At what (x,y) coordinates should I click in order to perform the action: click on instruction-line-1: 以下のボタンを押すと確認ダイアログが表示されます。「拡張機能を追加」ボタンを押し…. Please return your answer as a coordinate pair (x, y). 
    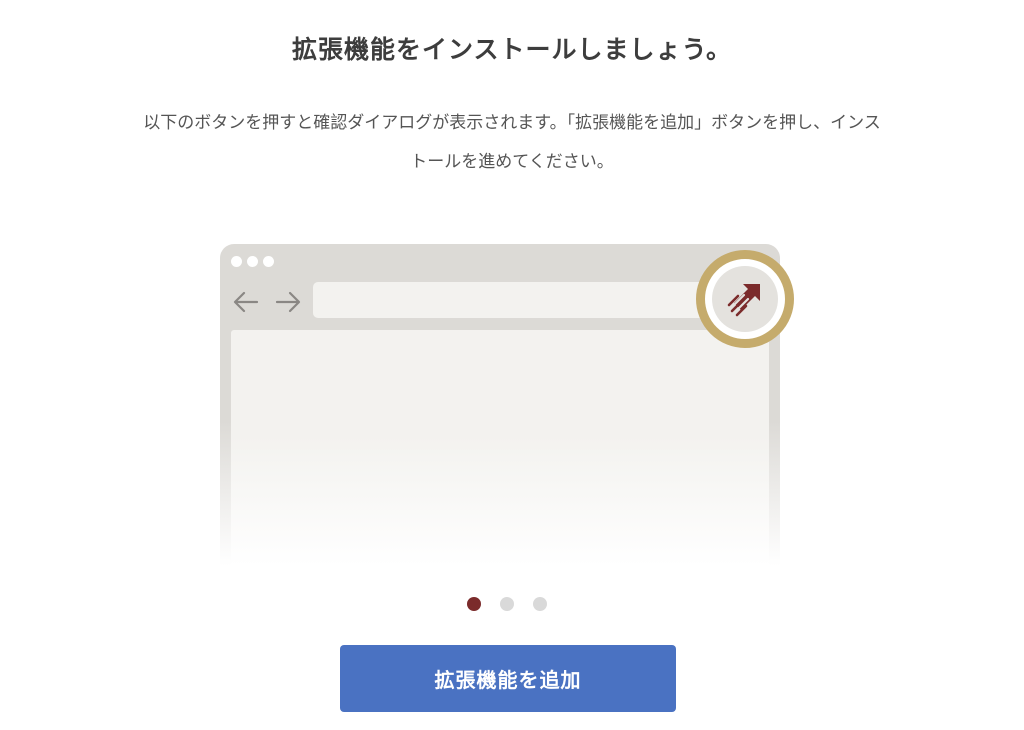
    Looking at the image, I should click on (512, 123).